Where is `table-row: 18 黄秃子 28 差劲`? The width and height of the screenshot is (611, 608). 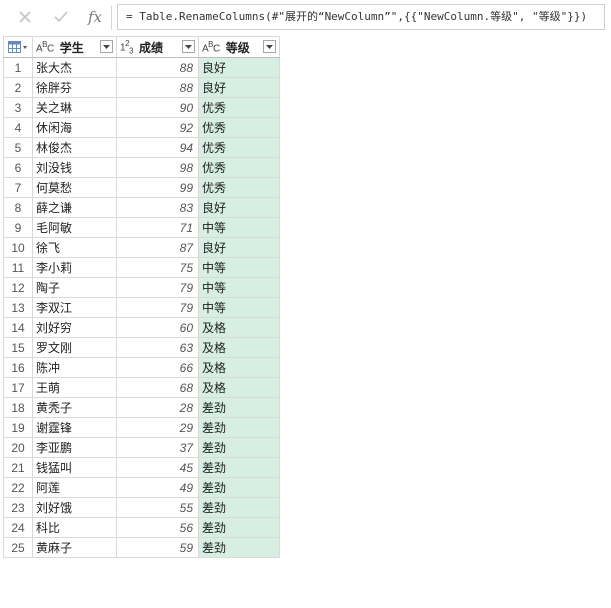 table-row: 18 黄秃子 28 差劲 is located at coordinates (141, 407).